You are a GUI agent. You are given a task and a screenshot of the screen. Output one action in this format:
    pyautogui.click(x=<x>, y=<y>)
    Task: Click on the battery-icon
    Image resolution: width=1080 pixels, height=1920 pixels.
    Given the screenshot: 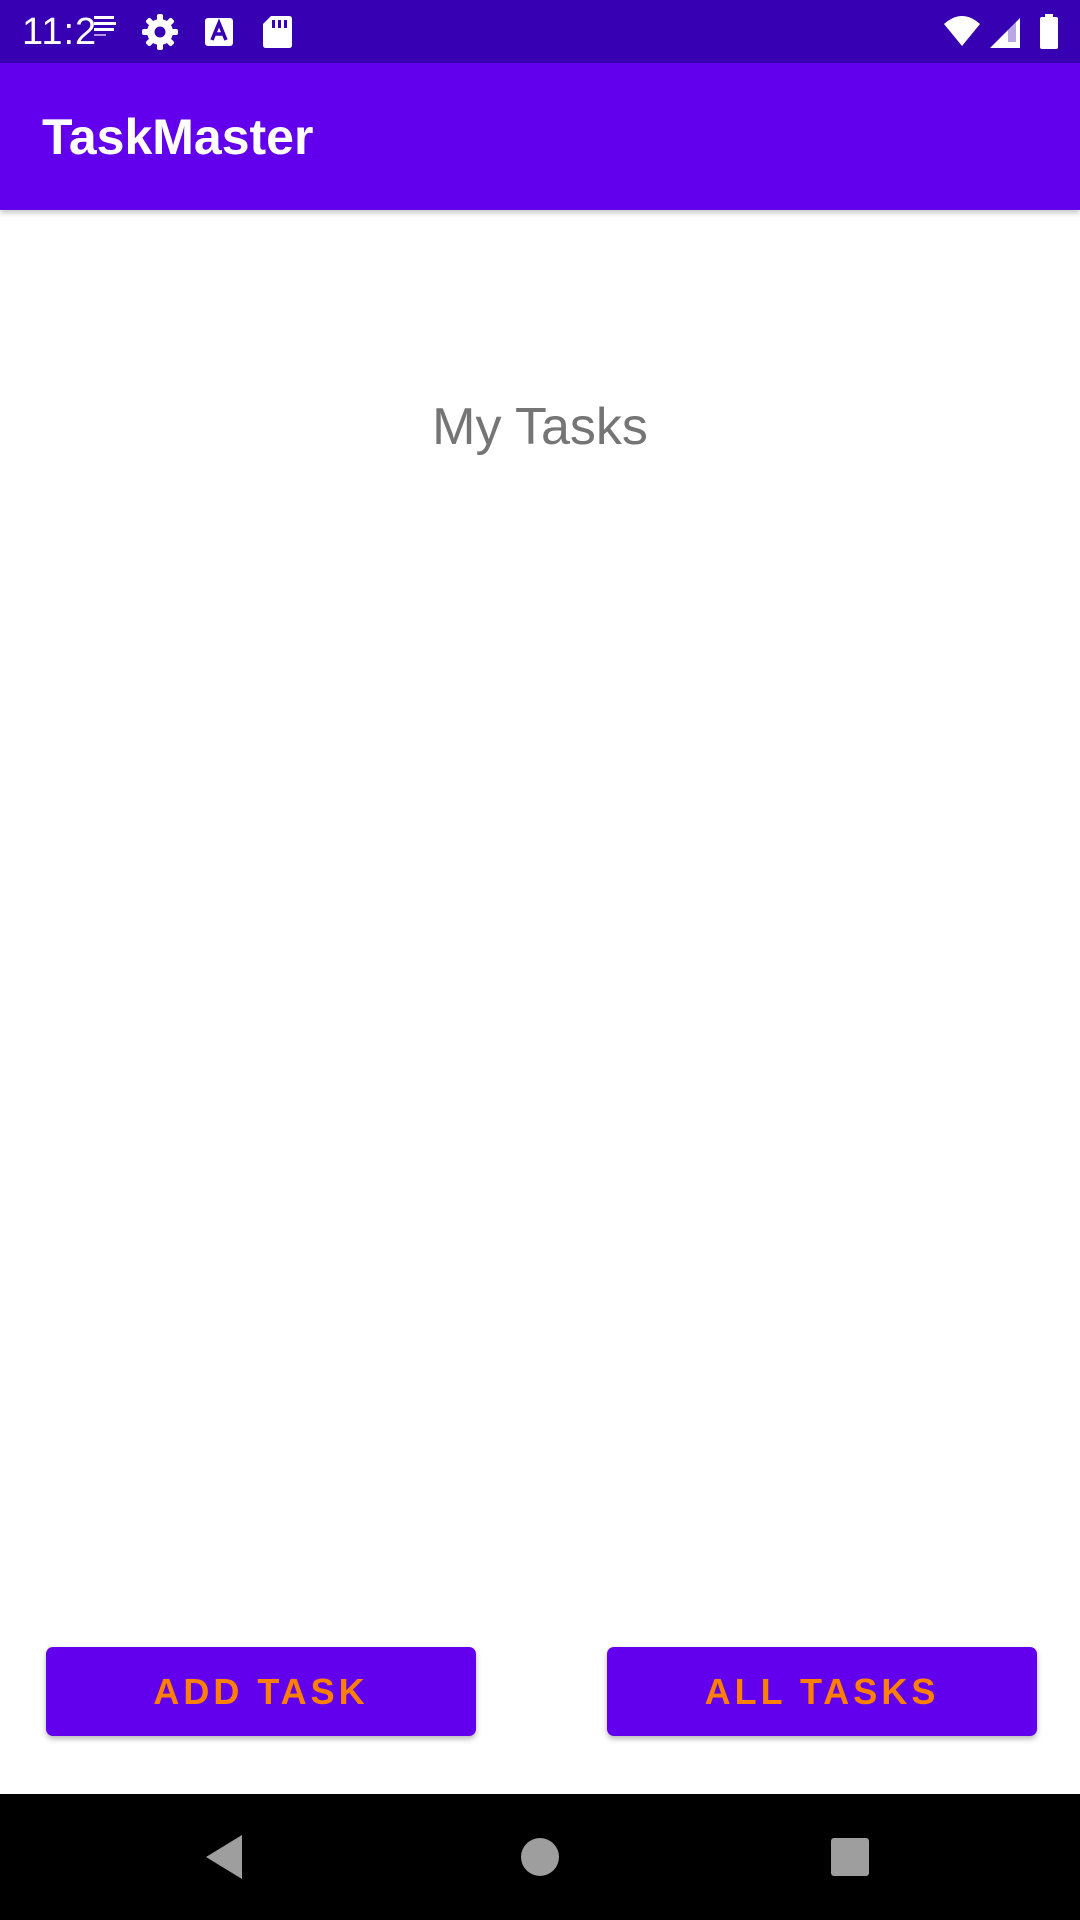 What is the action you would take?
    pyautogui.click(x=1050, y=32)
    